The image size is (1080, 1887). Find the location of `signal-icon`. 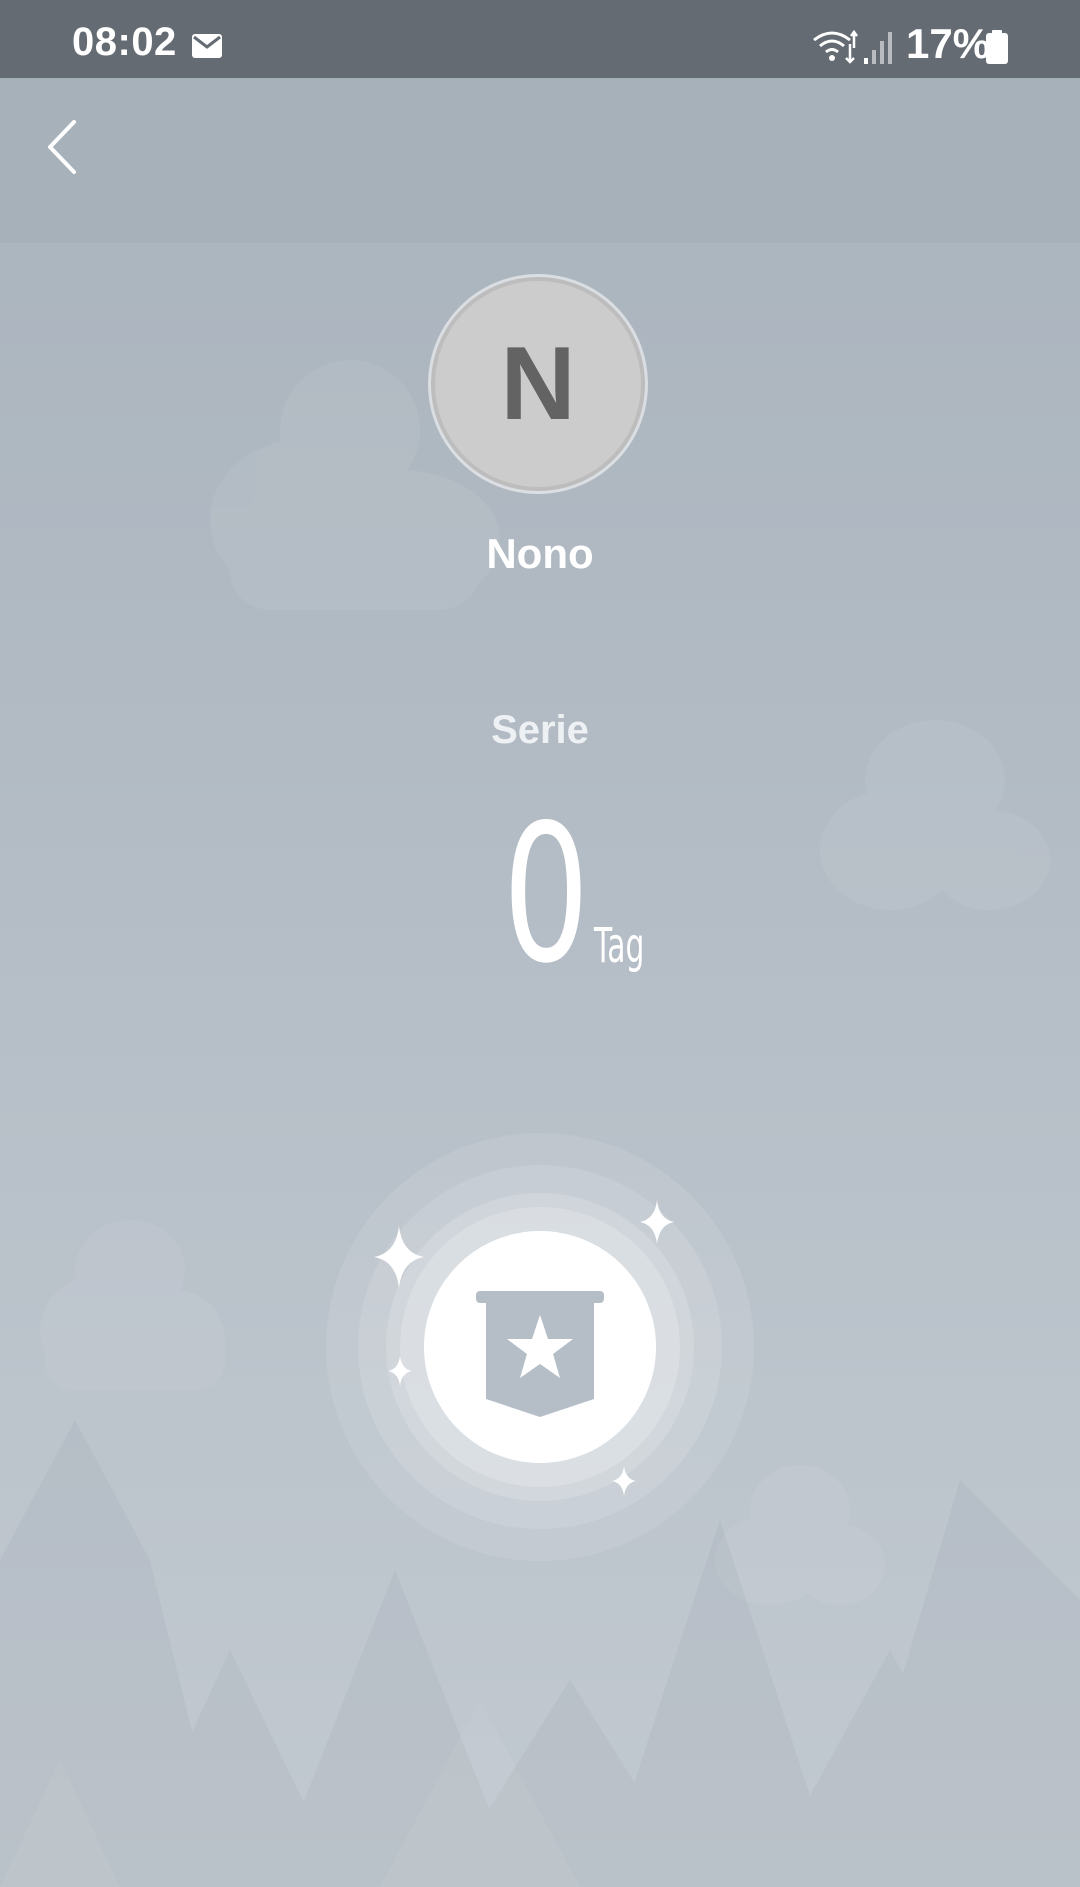

signal-icon is located at coordinates (878, 48).